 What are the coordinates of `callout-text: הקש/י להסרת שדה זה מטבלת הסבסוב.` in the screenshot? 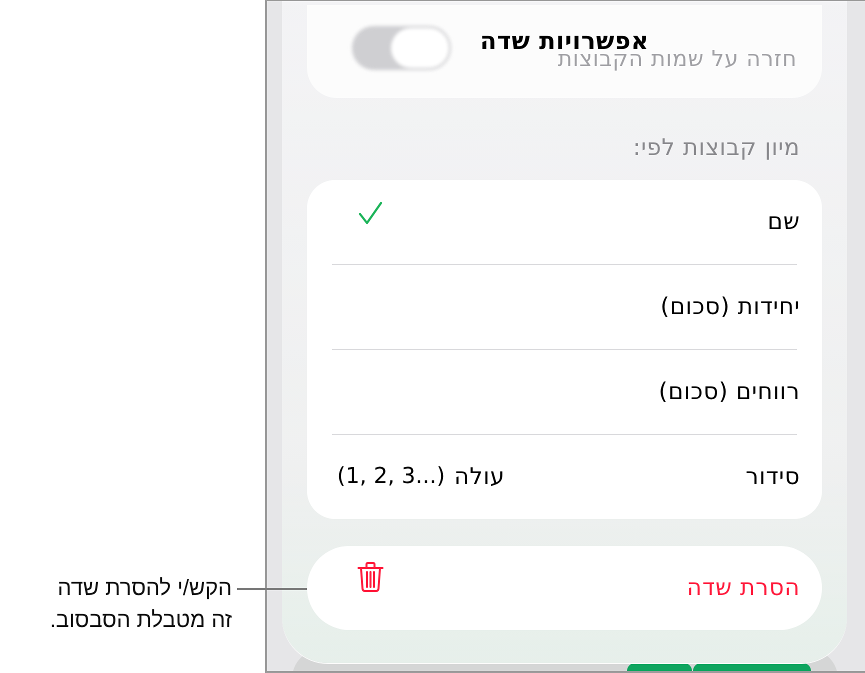 It's located at (140, 604).